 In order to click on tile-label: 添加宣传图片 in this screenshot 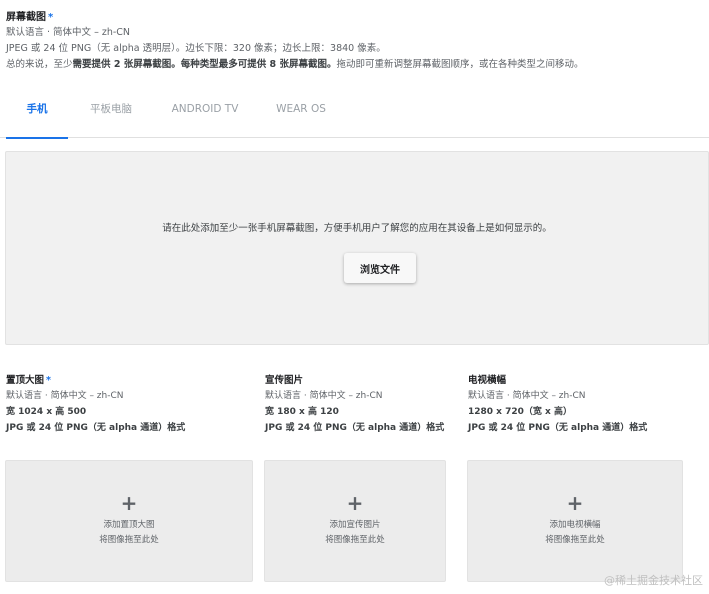, I will do `click(355, 525)`.